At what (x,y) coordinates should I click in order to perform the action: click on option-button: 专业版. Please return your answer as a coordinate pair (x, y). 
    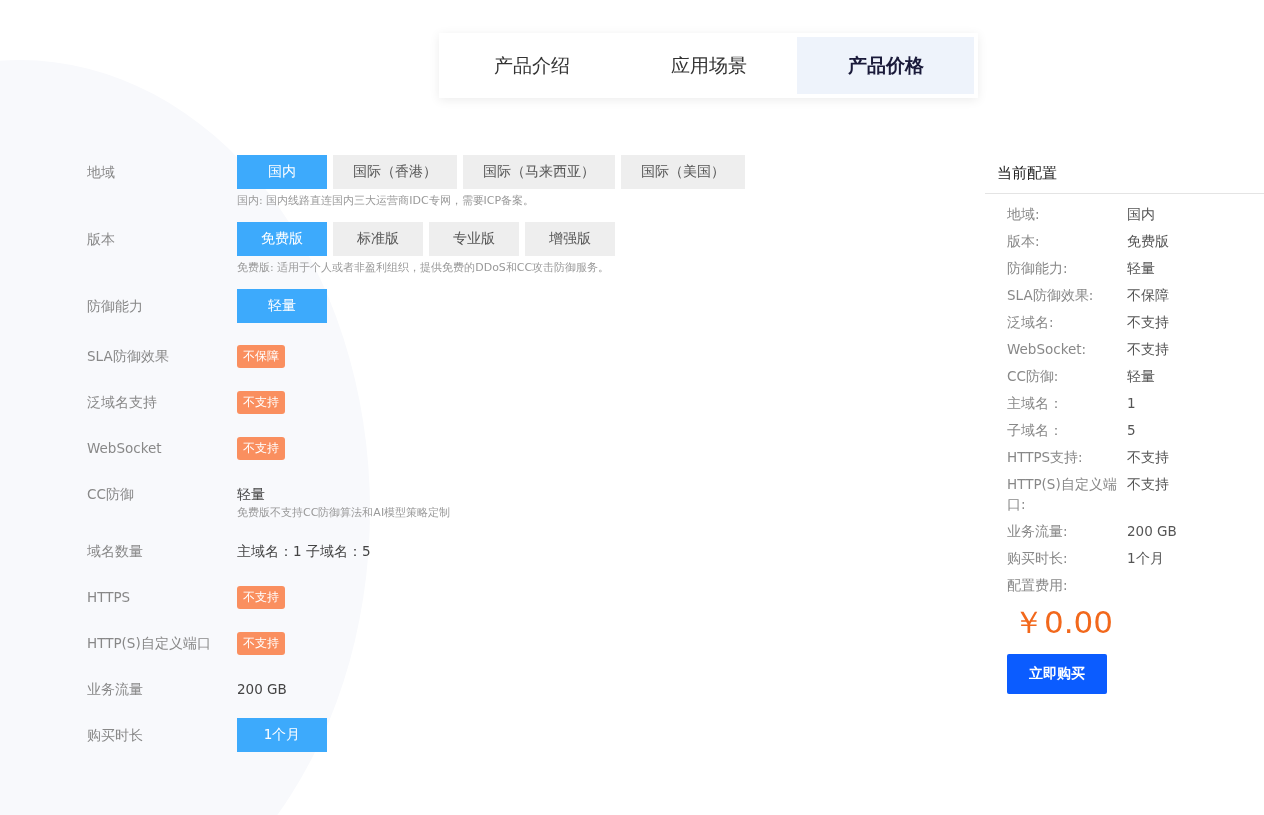
    Looking at the image, I should click on (474, 239).